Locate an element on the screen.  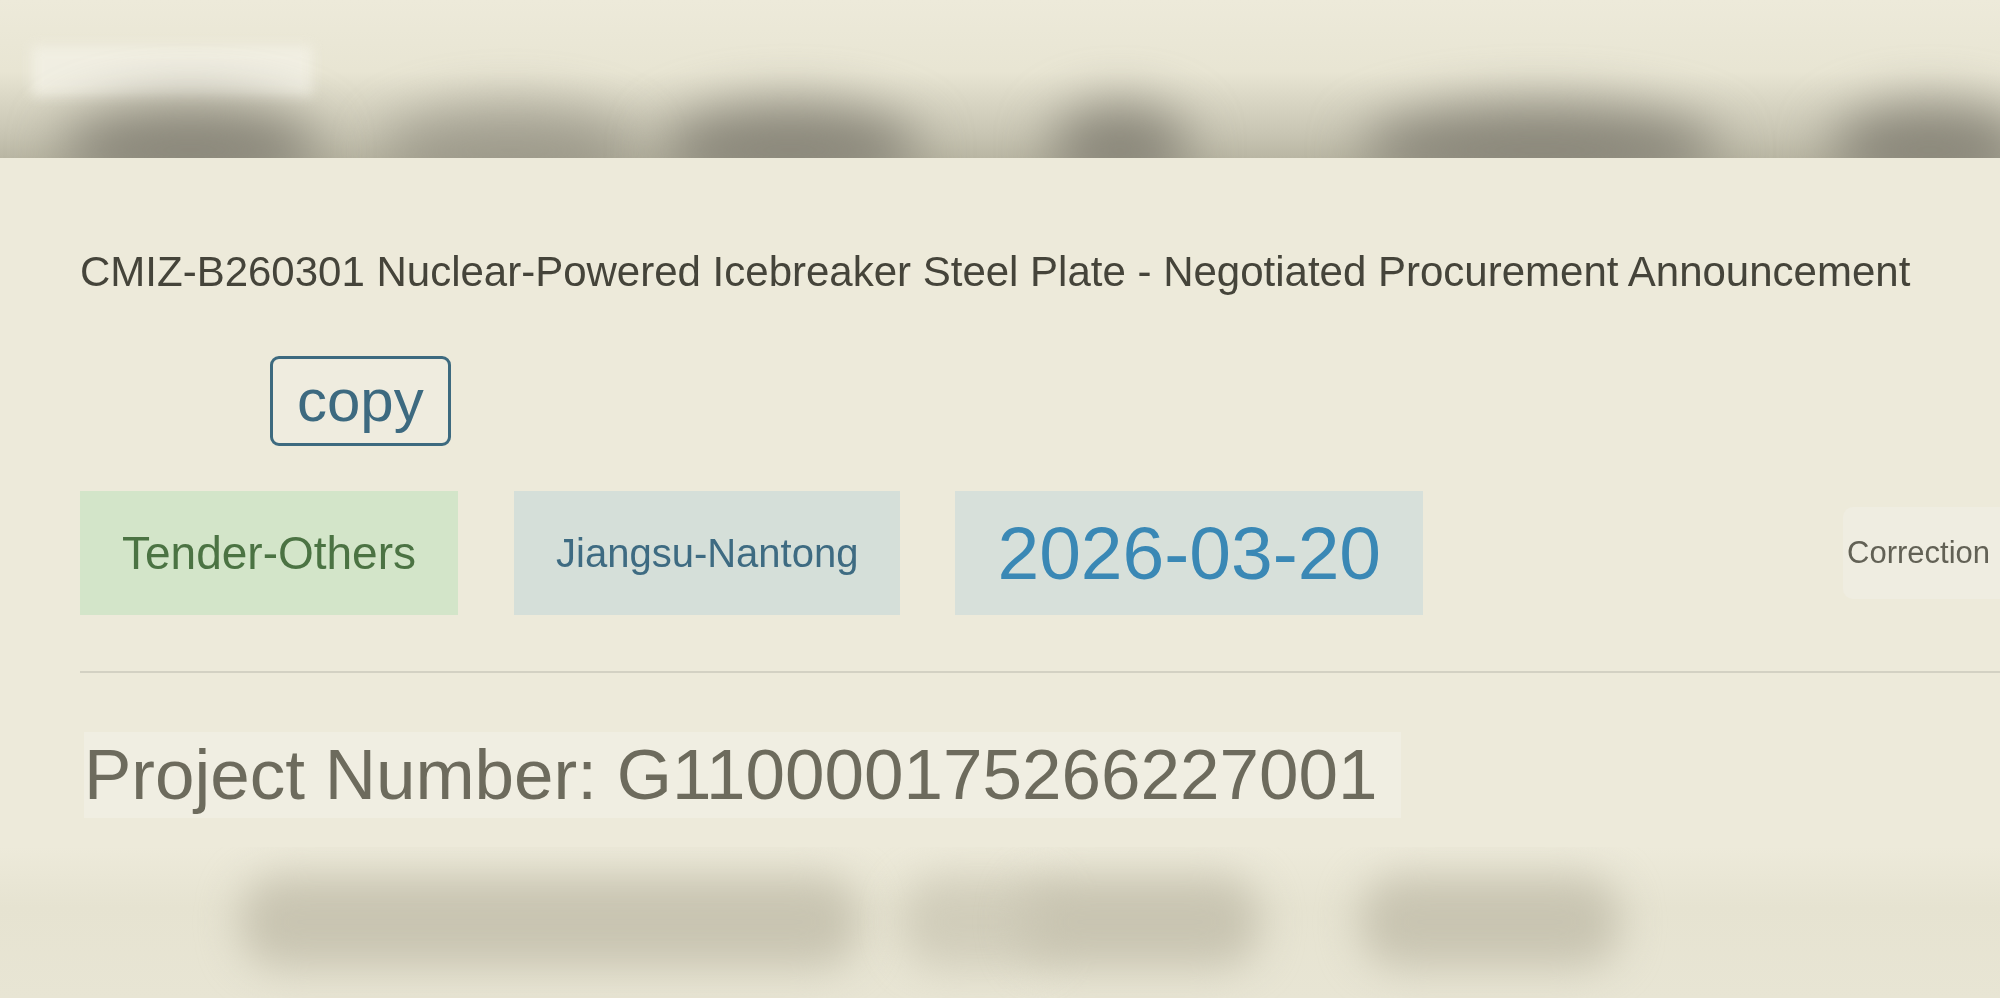
announcement-title: CMIZ-B260301 Nuclear-Powered Icebreaker Steel Plate - Negotiated Procurement Announcement is located at coordinates (995, 272).